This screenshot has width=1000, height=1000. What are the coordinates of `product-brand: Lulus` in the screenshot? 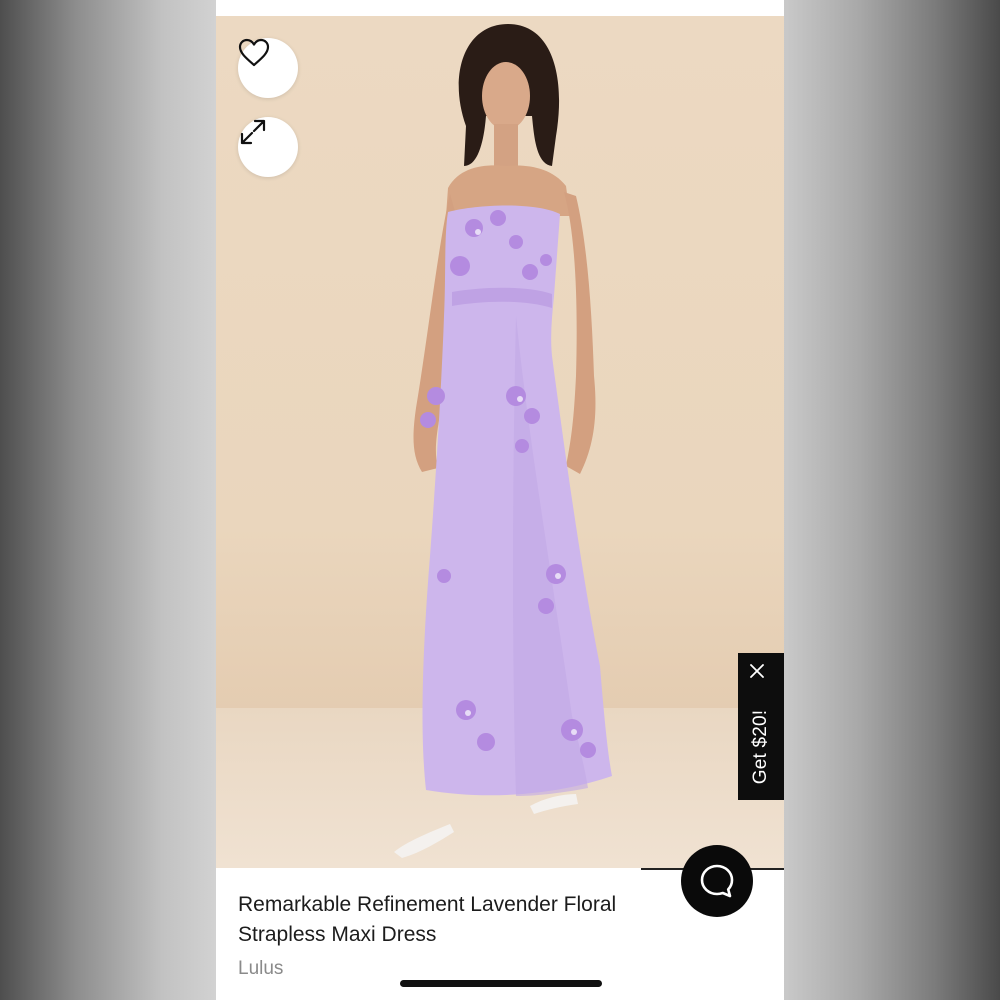 It's located at (260, 969).